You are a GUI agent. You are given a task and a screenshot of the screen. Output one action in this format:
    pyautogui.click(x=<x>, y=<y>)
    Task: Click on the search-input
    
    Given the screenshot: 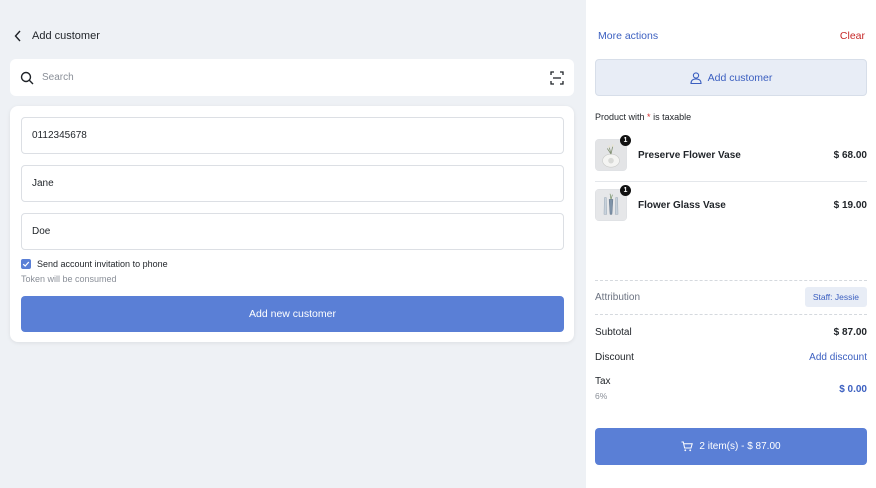 What is the action you would take?
    pyautogui.click(x=296, y=77)
    